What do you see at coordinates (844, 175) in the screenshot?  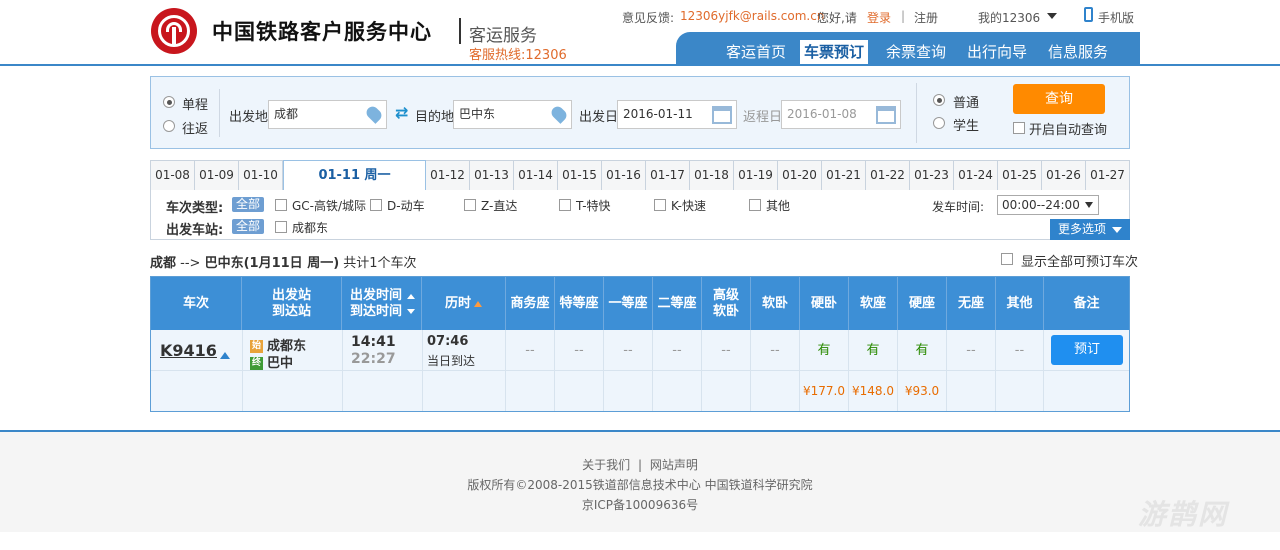 I see `date-tab: 01-21` at bounding box center [844, 175].